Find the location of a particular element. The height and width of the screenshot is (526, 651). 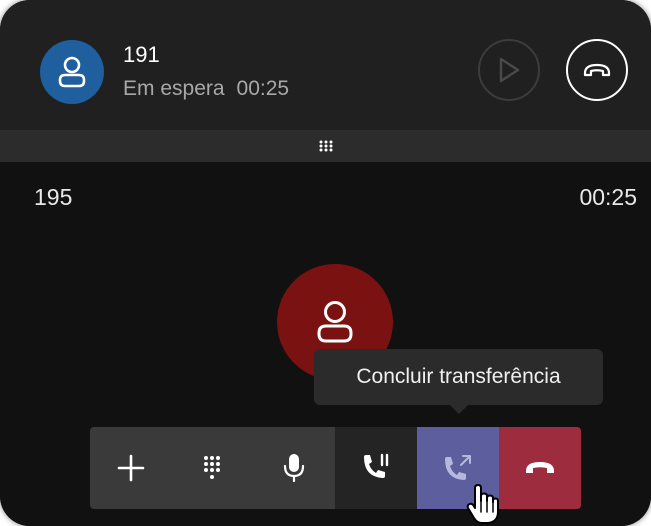

phone-hold-icon is located at coordinates (376, 465).